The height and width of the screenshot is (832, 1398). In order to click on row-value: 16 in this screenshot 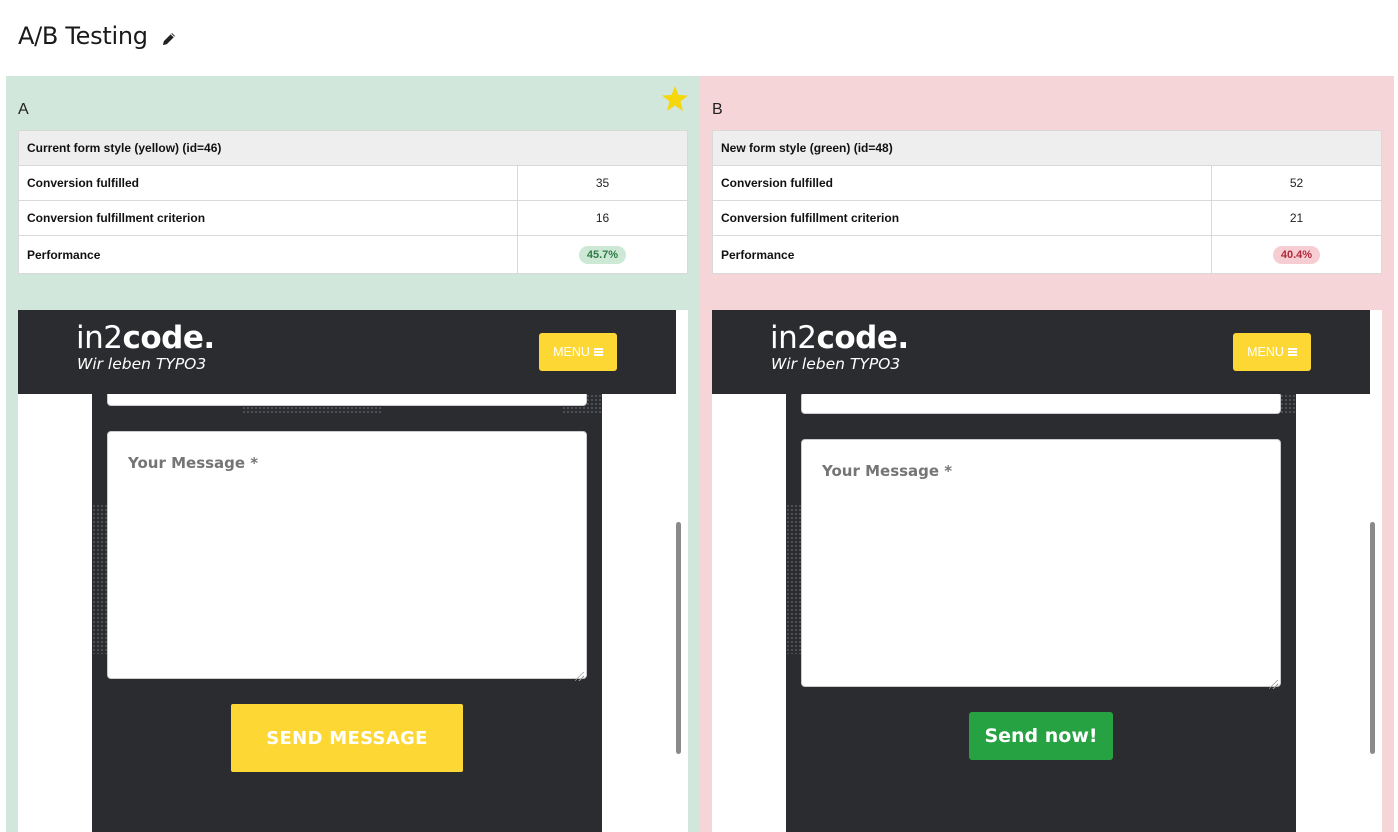, I will do `click(602, 218)`.